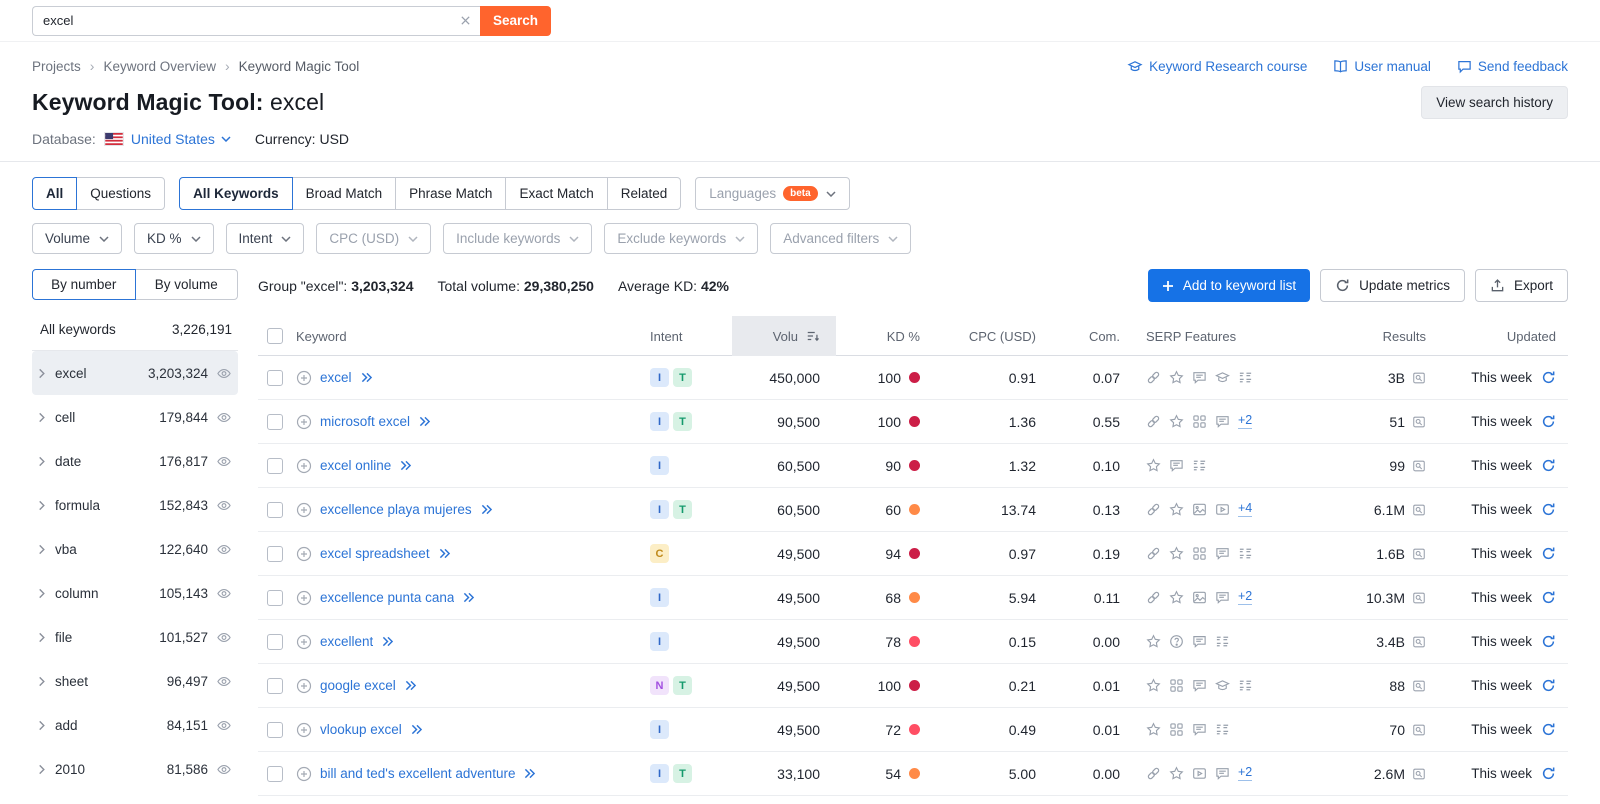  What do you see at coordinates (1521, 285) in the screenshot?
I see `export-button: Export` at bounding box center [1521, 285].